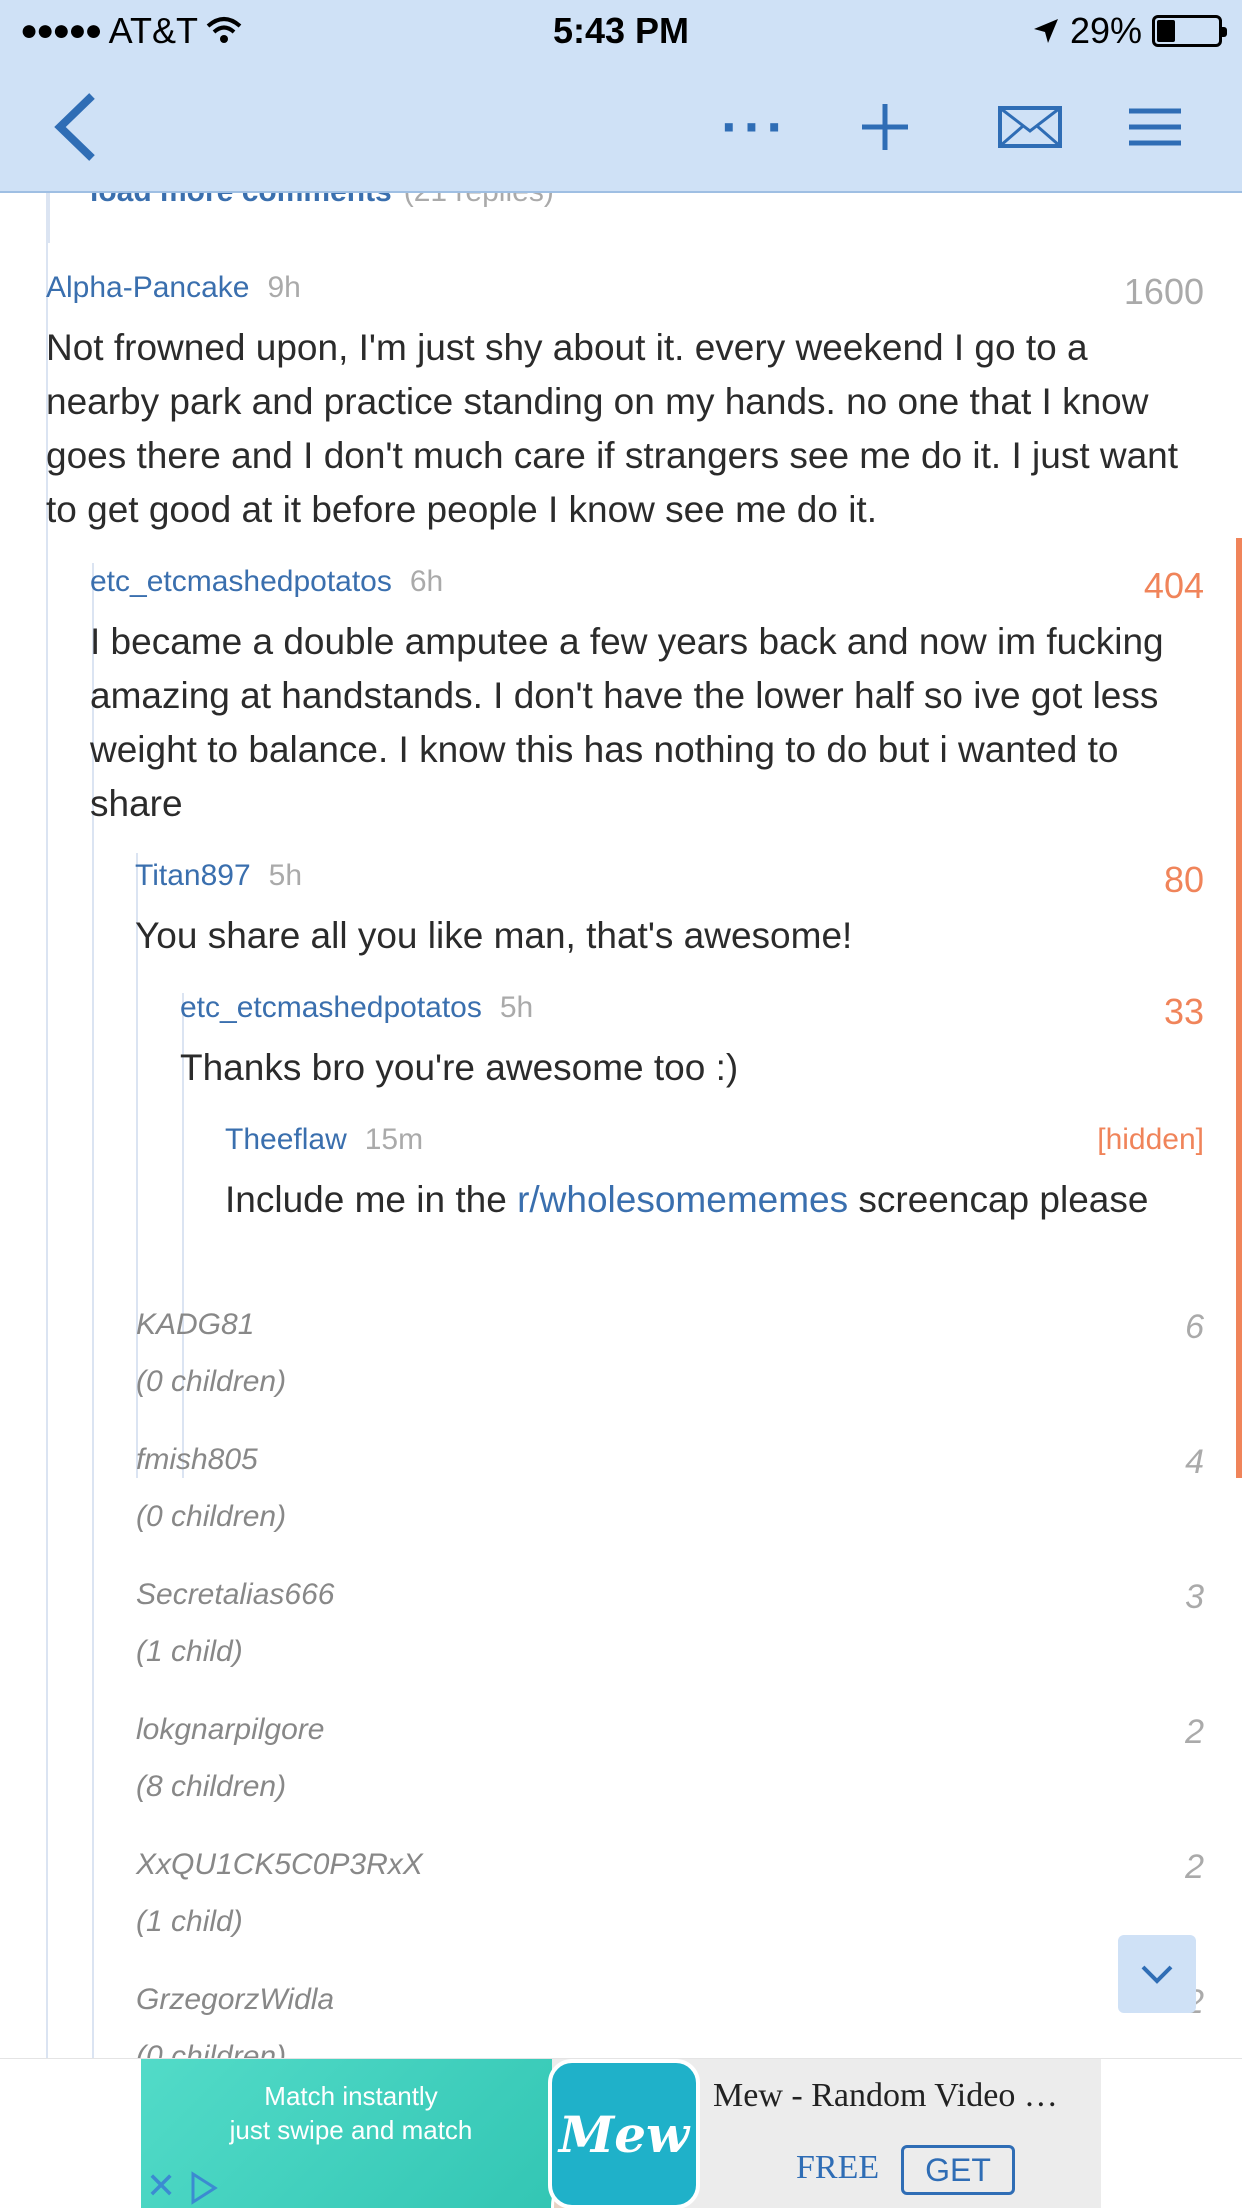 The width and height of the screenshot is (1242, 2208). What do you see at coordinates (1194, 1462) in the screenshot?
I see `collapsed-score: 4` at bounding box center [1194, 1462].